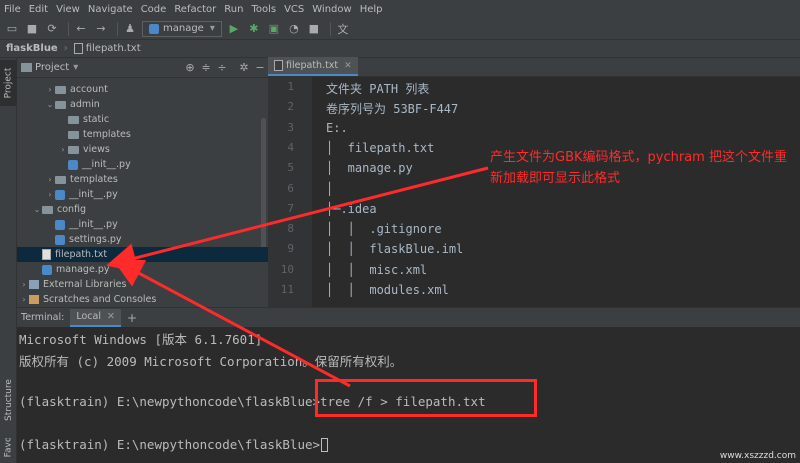 The height and width of the screenshot is (463, 800). What do you see at coordinates (290, 192) in the screenshot?
I see `line-number-gutter: 1 2 3 4 5 6 7 8 9 10 11` at bounding box center [290, 192].